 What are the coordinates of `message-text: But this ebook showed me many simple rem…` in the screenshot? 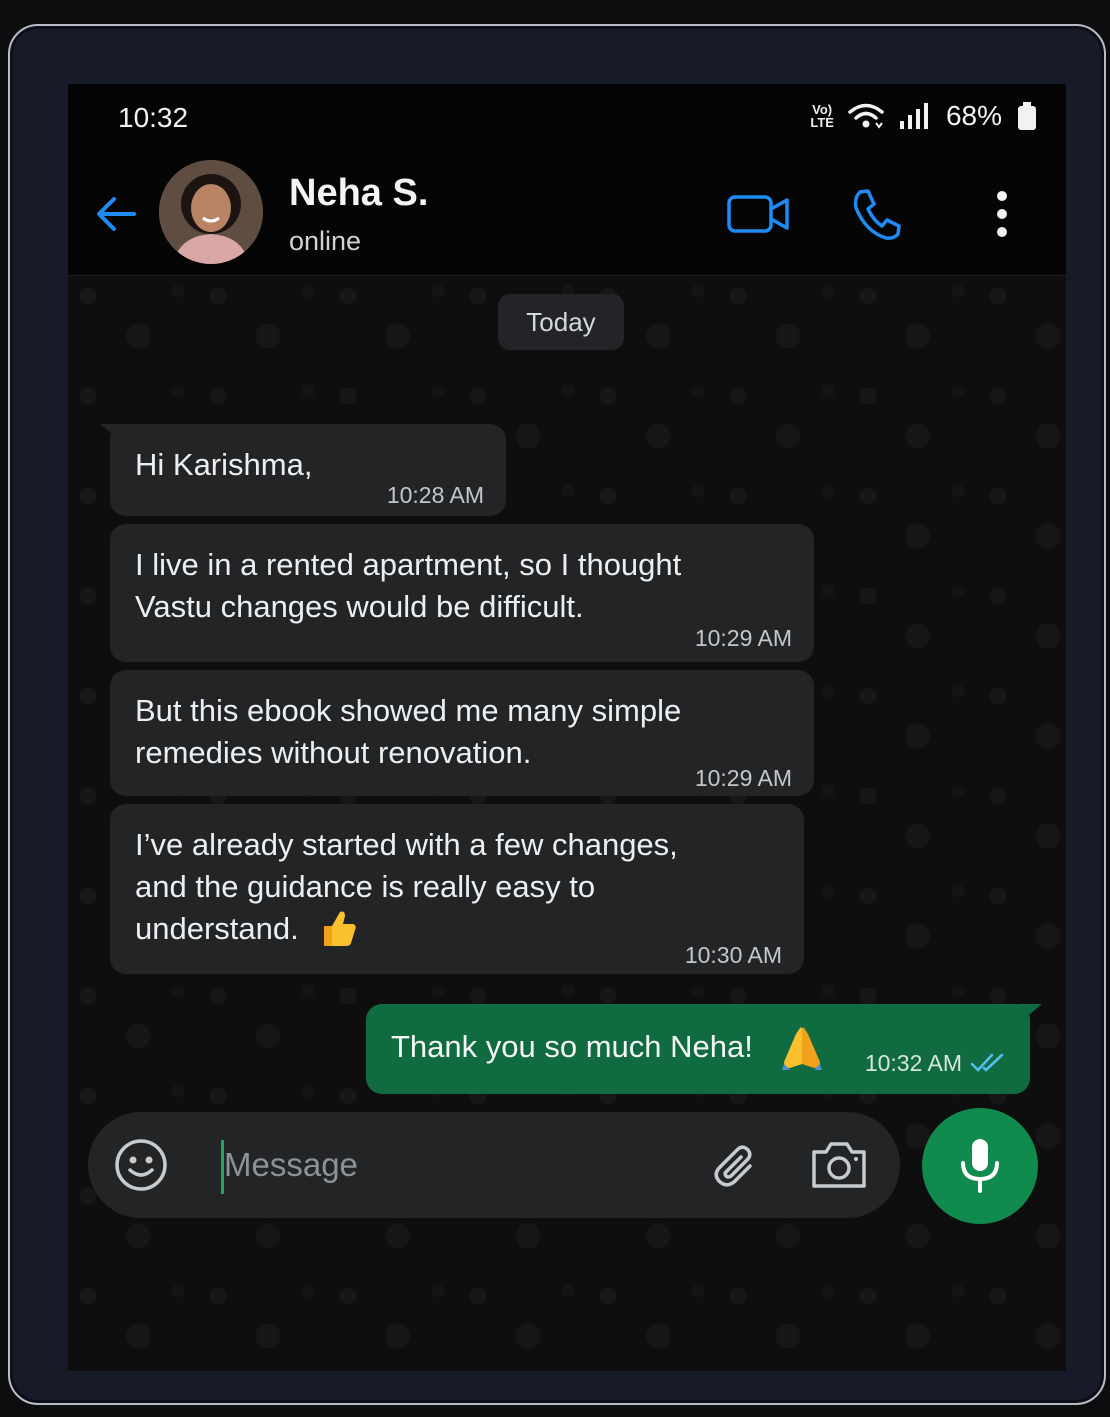 It's located at (408, 731).